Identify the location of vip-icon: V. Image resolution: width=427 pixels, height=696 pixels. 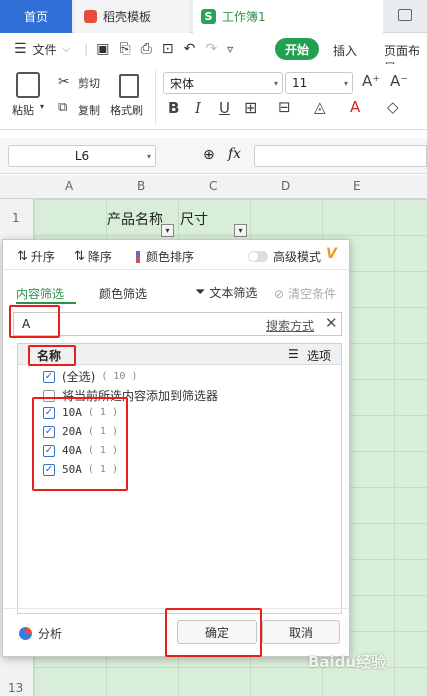
(331, 254).